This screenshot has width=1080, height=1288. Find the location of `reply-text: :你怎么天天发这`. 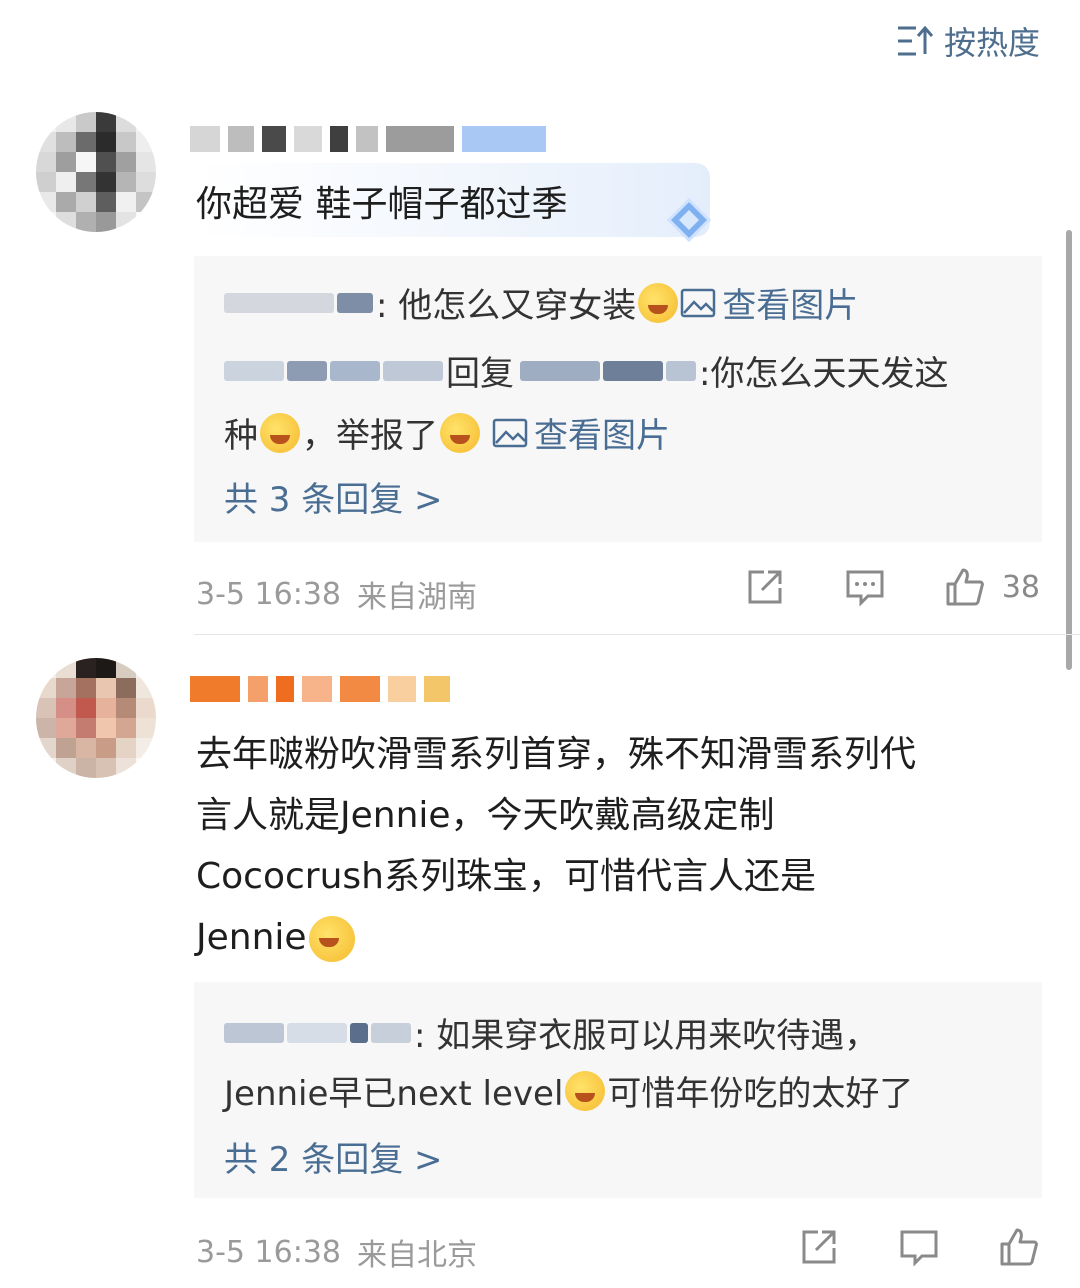

reply-text: :你怎么天天发这 is located at coordinates (824, 374).